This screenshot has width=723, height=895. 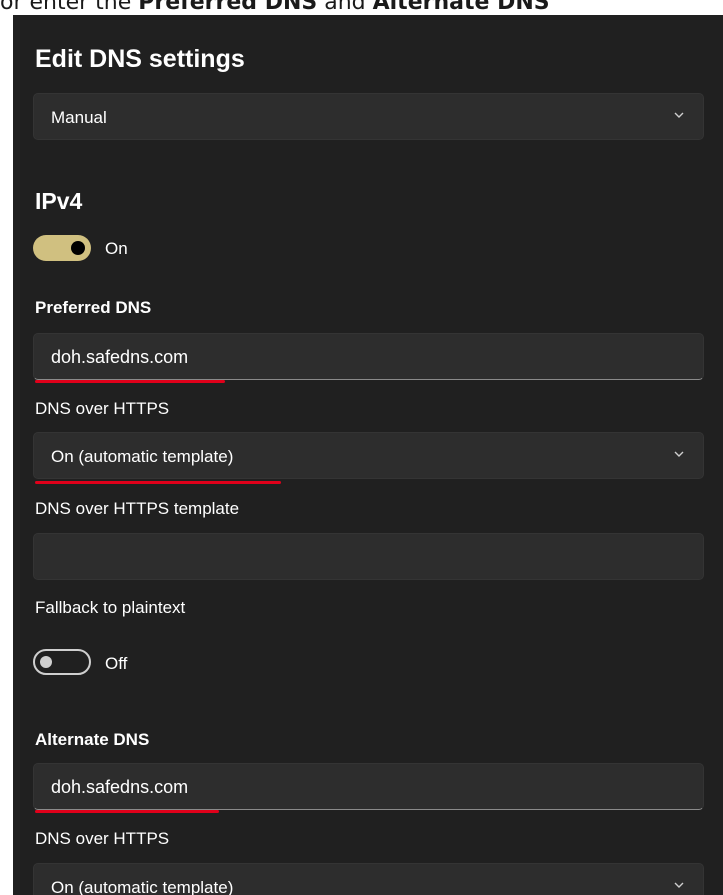 What do you see at coordinates (461, 6) in the screenshot?
I see `caption-term-alternate: Alternate DNS` at bounding box center [461, 6].